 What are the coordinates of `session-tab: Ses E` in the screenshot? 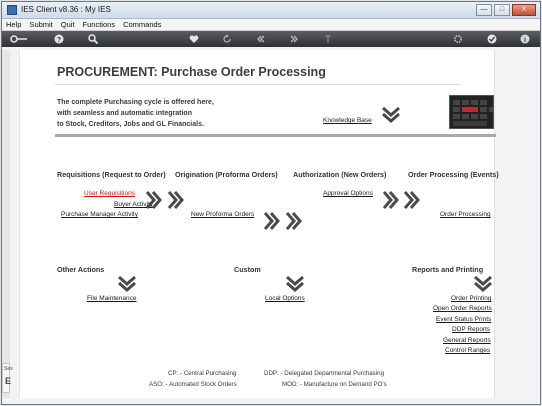 It's located at (7, 378).